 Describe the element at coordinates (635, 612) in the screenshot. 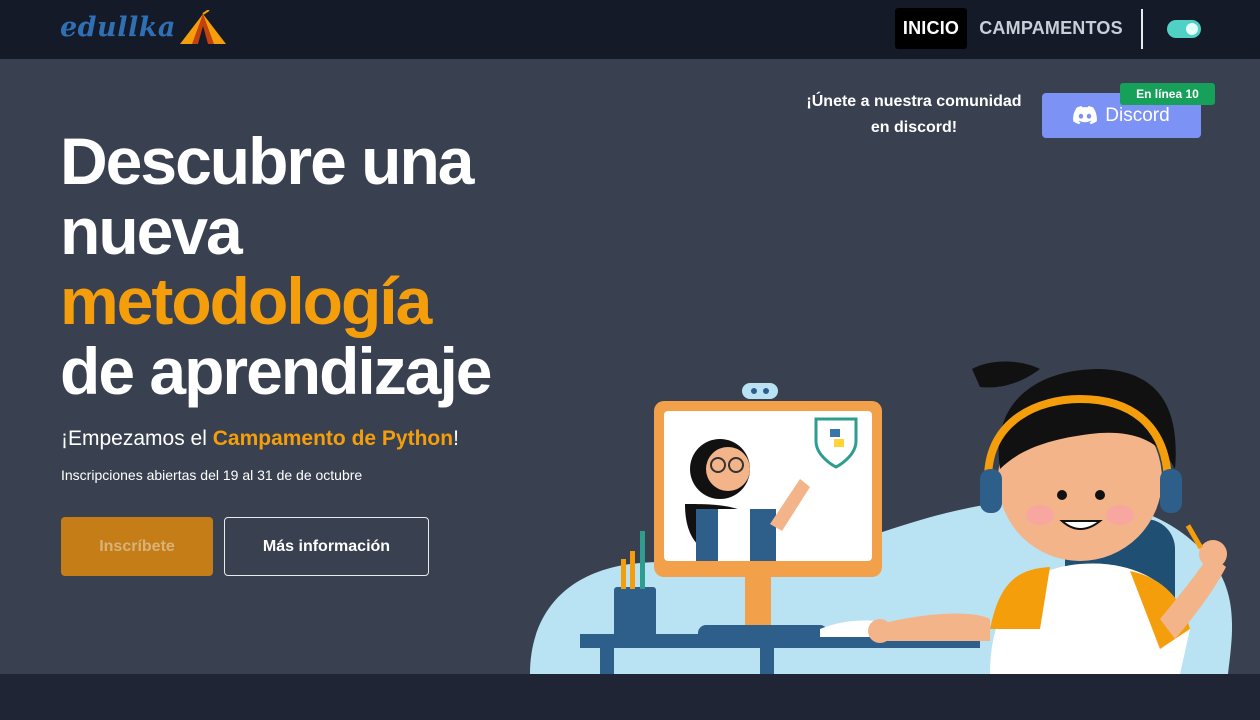

I see `pencil-cup-icon` at that location.